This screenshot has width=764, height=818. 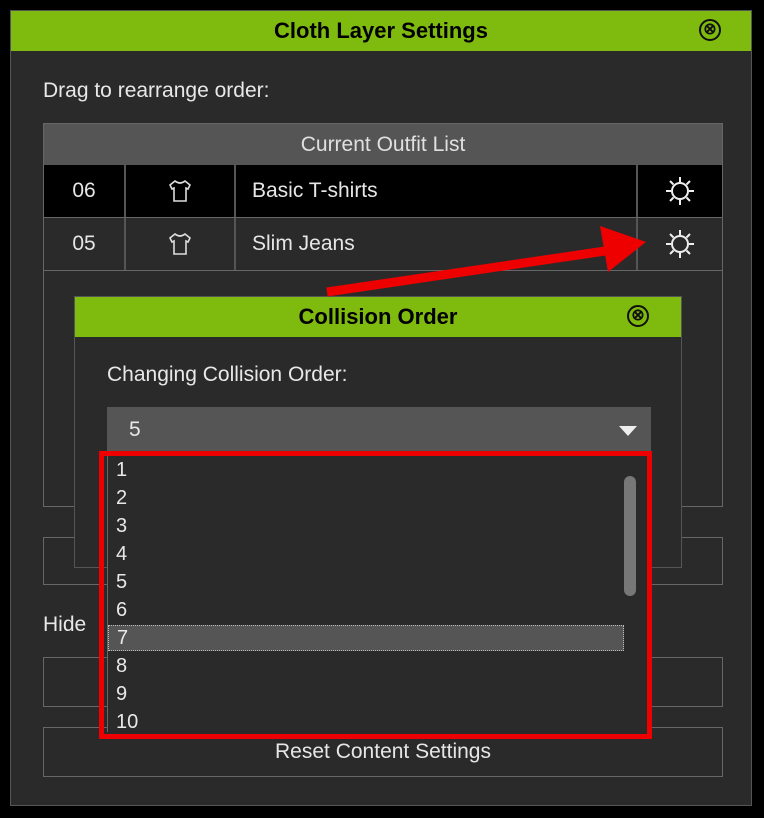 What do you see at coordinates (121, 498) in the screenshot?
I see `option-2: 2` at bounding box center [121, 498].